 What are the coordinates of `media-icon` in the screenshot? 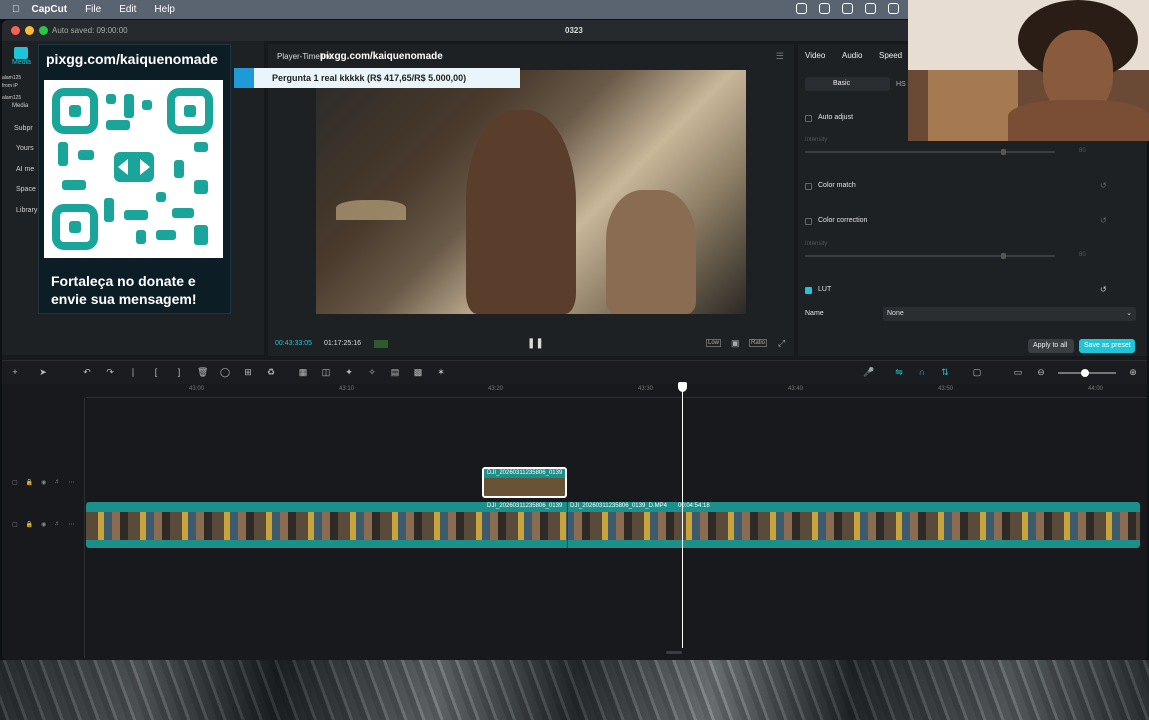 It's located at (21, 53).